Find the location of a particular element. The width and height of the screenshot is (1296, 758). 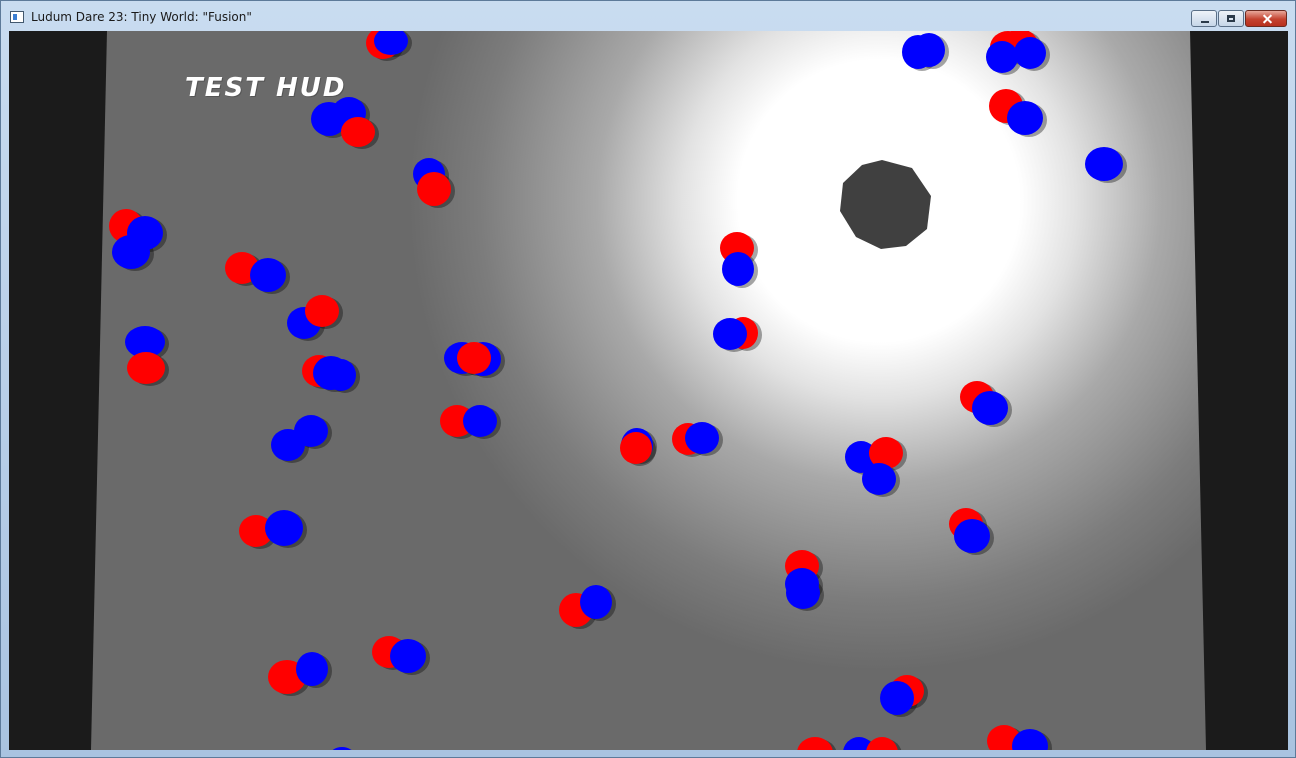

window-title: Ludum Dare 23: Tiny World: "Fusion" is located at coordinates (141, 17).